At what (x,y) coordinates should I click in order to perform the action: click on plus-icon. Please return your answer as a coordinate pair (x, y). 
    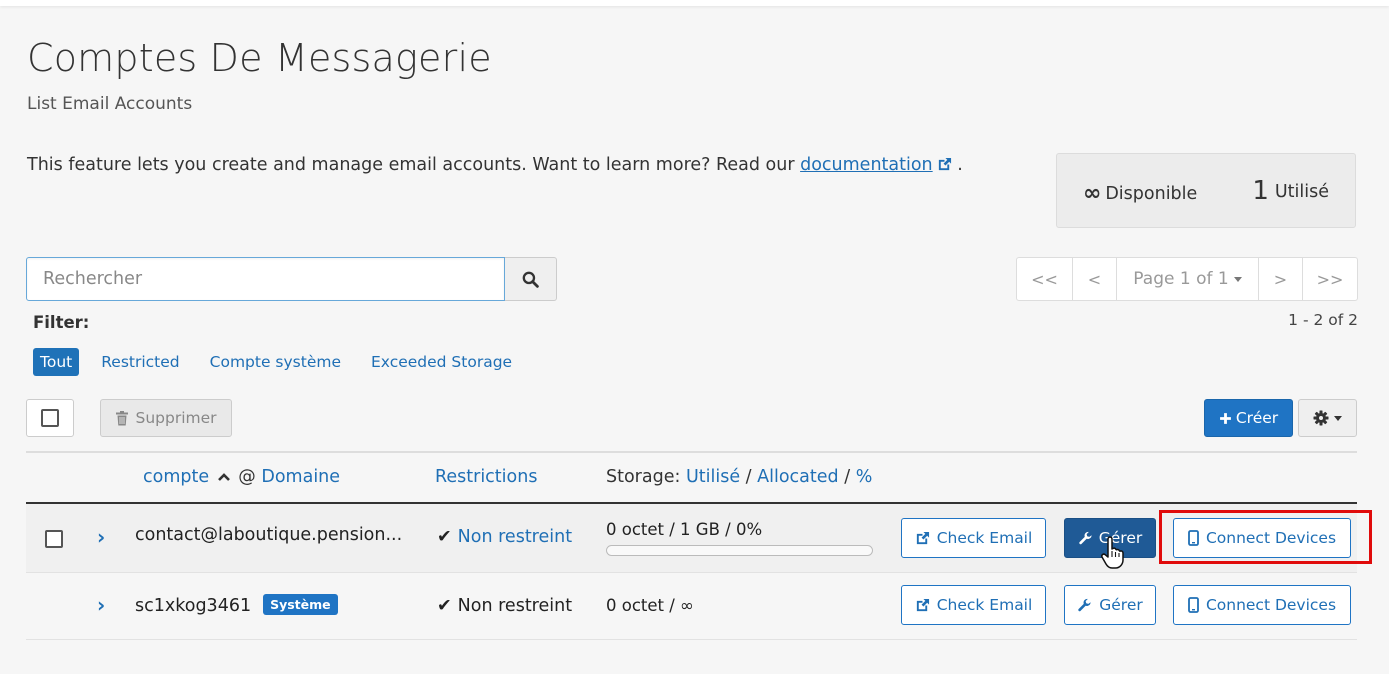
    Looking at the image, I should click on (1225, 418).